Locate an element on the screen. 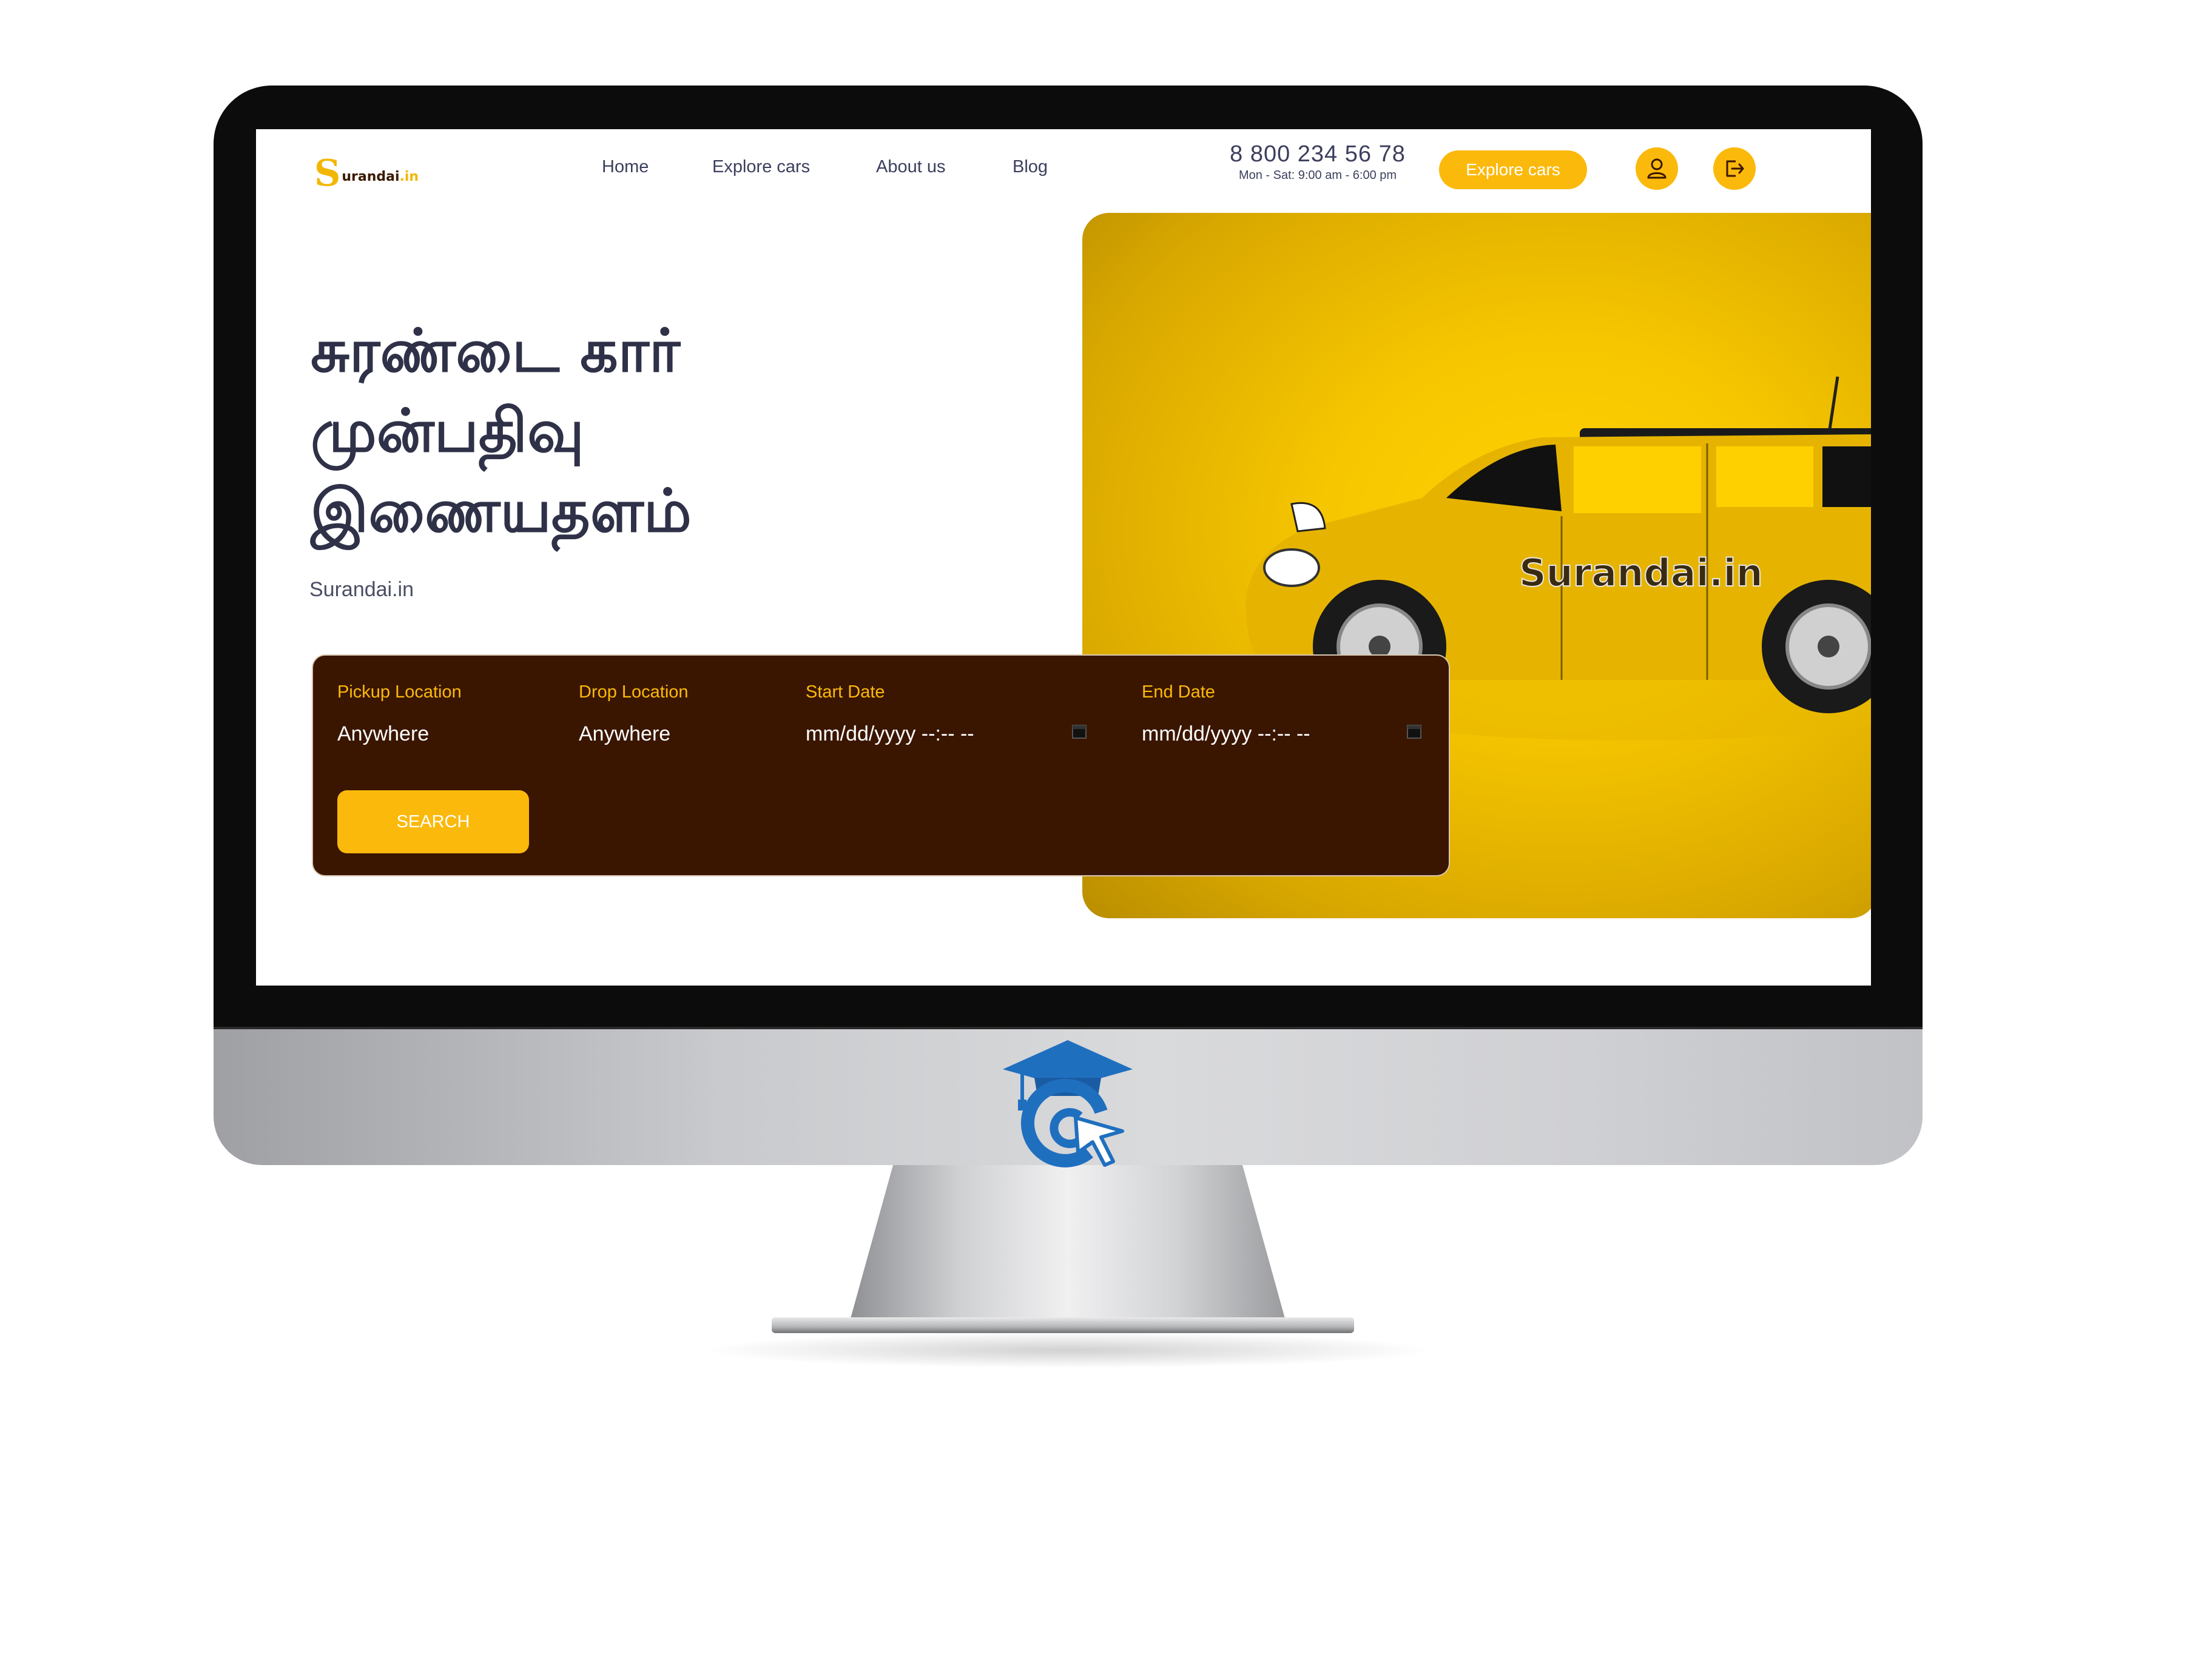  car-branding-text: Surandai.in is located at coordinates (1641, 573).